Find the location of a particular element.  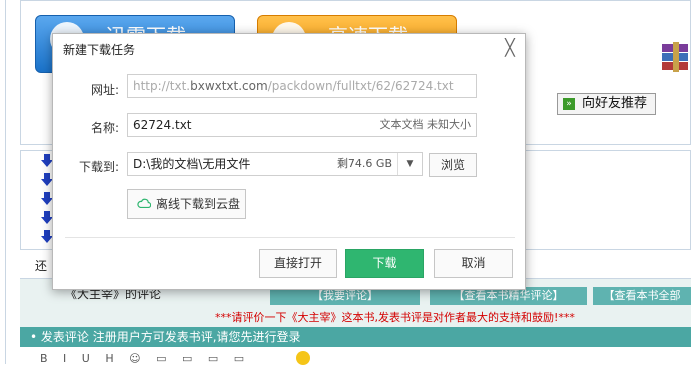

free-space: 剩74.6 GB is located at coordinates (364, 163).